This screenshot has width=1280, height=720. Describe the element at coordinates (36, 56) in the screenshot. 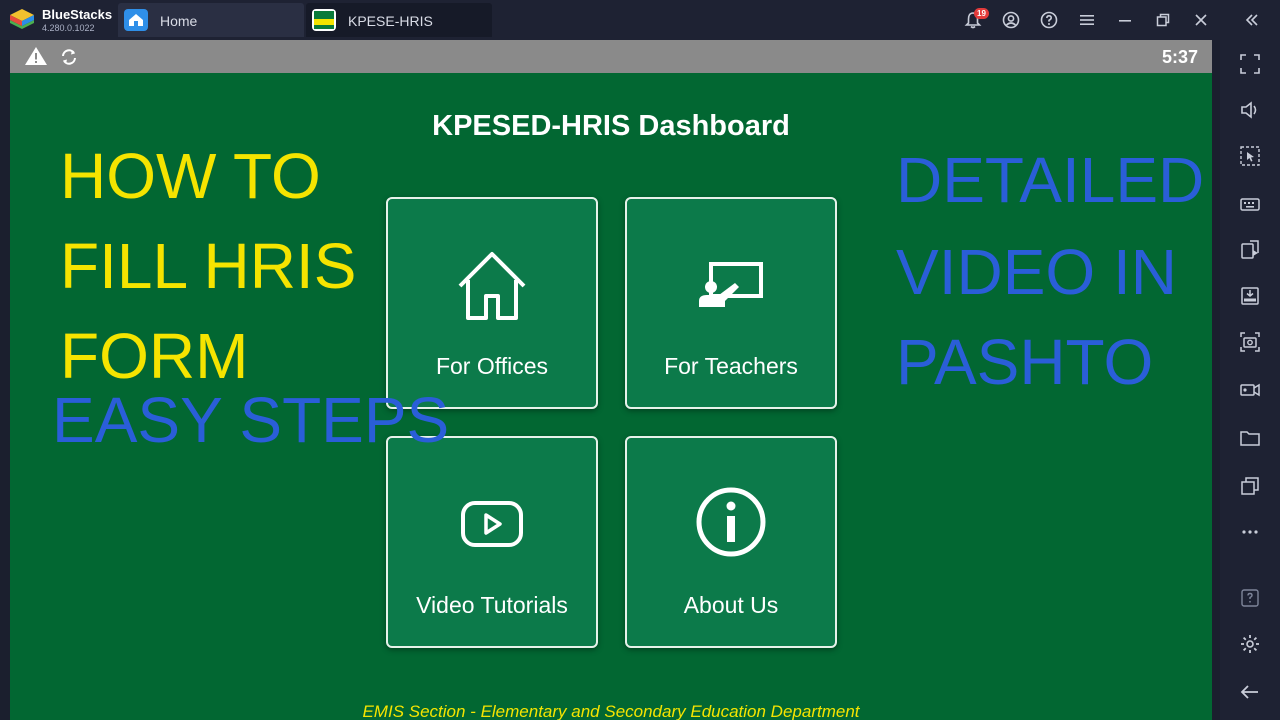

I see `warning-icon` at that location.